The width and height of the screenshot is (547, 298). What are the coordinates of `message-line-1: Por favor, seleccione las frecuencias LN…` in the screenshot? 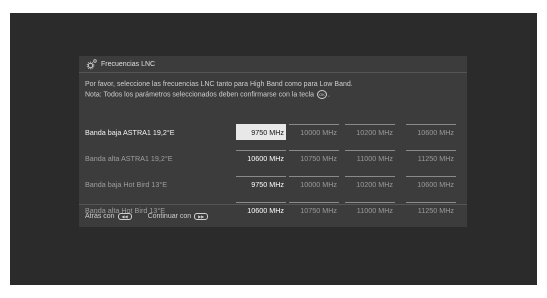 It's located at (219, 84).